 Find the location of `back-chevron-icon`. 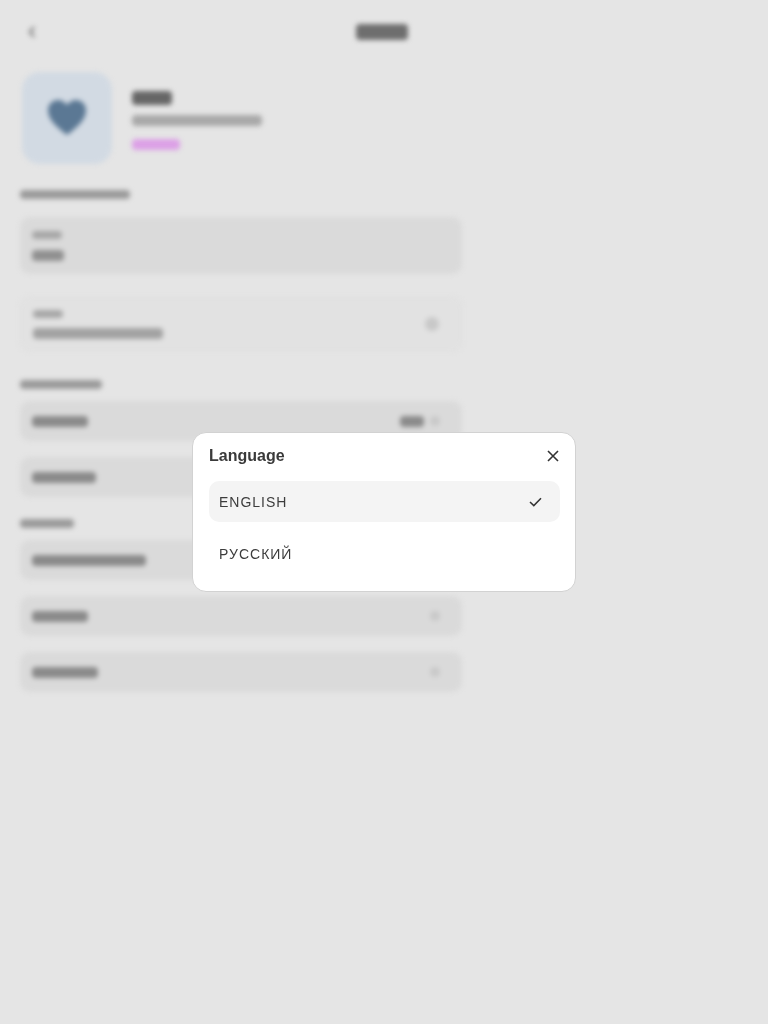

back-chevron-icon is located at coordinates (32, 32).